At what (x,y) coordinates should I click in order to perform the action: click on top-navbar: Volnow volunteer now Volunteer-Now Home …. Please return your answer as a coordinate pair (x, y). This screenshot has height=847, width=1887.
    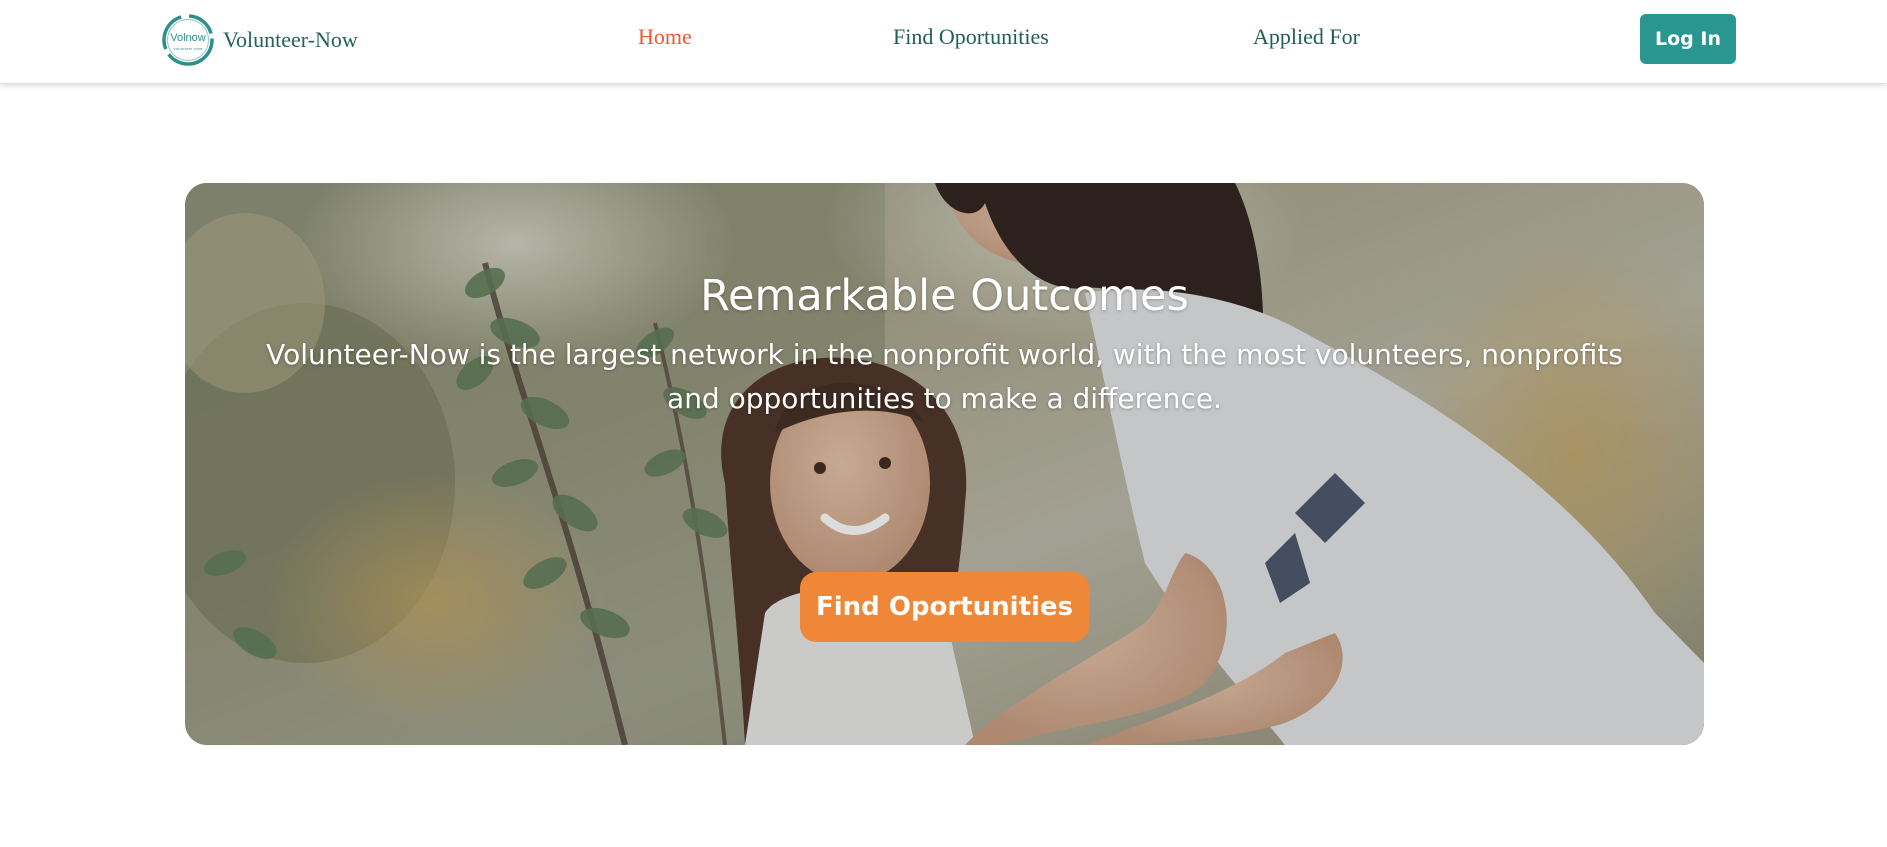
    Looking at the image, I should click on (943, 41).